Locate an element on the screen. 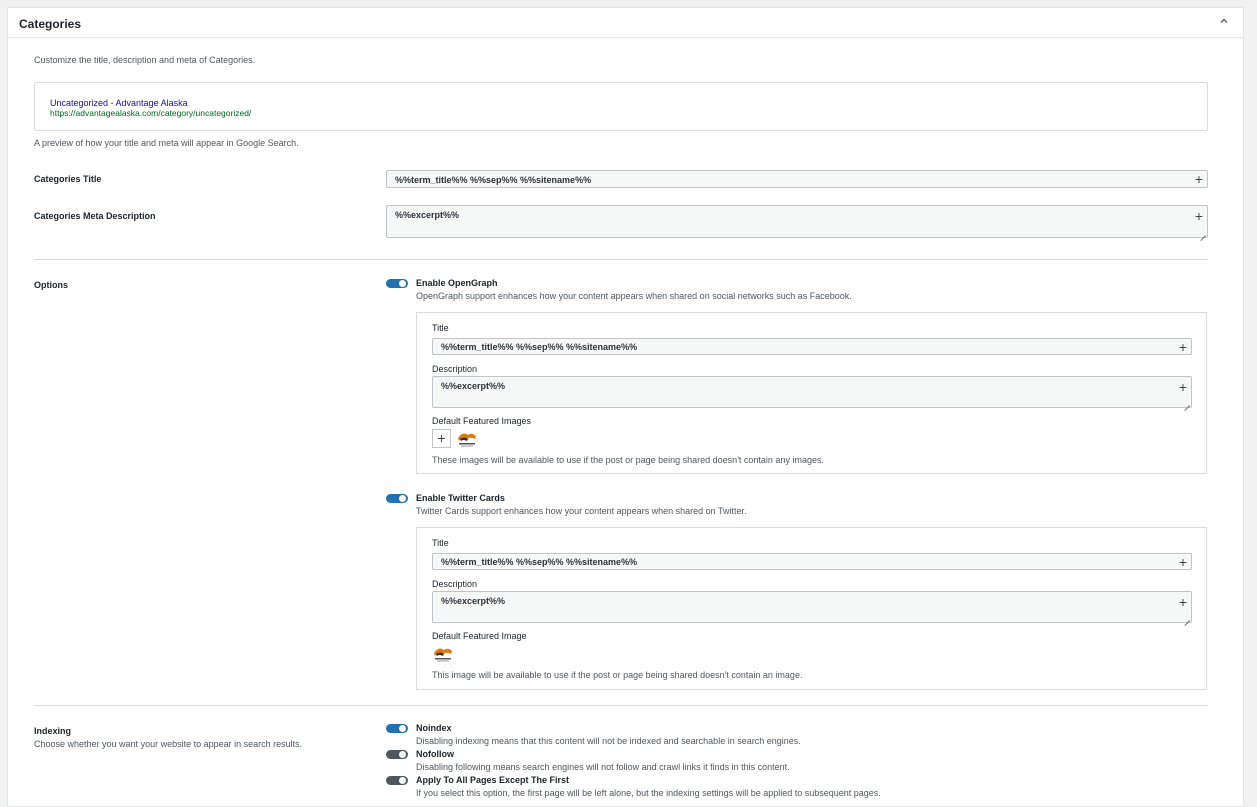 This screenshot has height=807, width=1257. add-image-button: + is located at coordinates (441, 438).